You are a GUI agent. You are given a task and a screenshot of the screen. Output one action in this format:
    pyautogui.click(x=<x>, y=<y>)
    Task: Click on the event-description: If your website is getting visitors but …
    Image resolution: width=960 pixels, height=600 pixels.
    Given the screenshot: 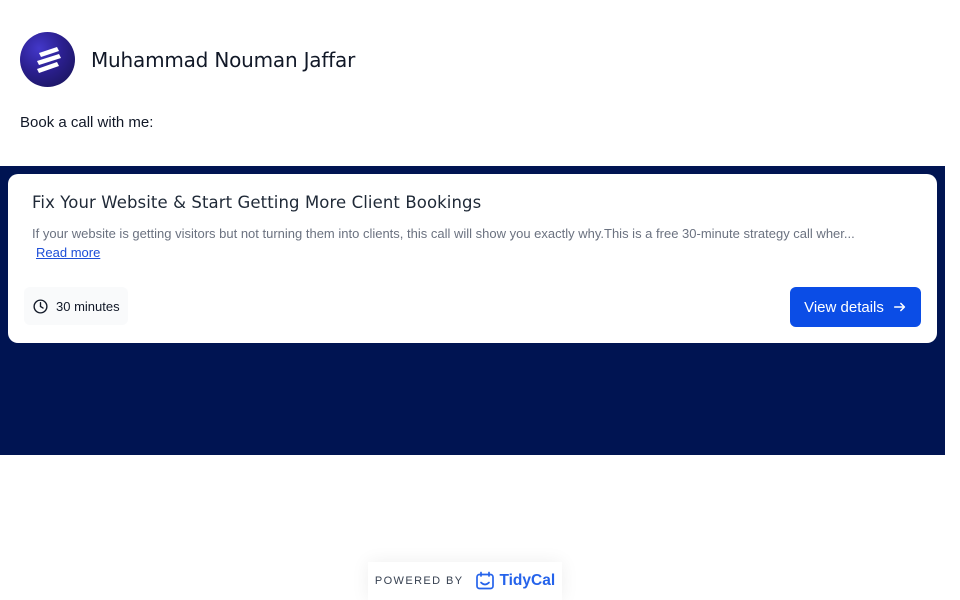 What is the action you would take?
    pyautogui.click(x=443, y=233)
    